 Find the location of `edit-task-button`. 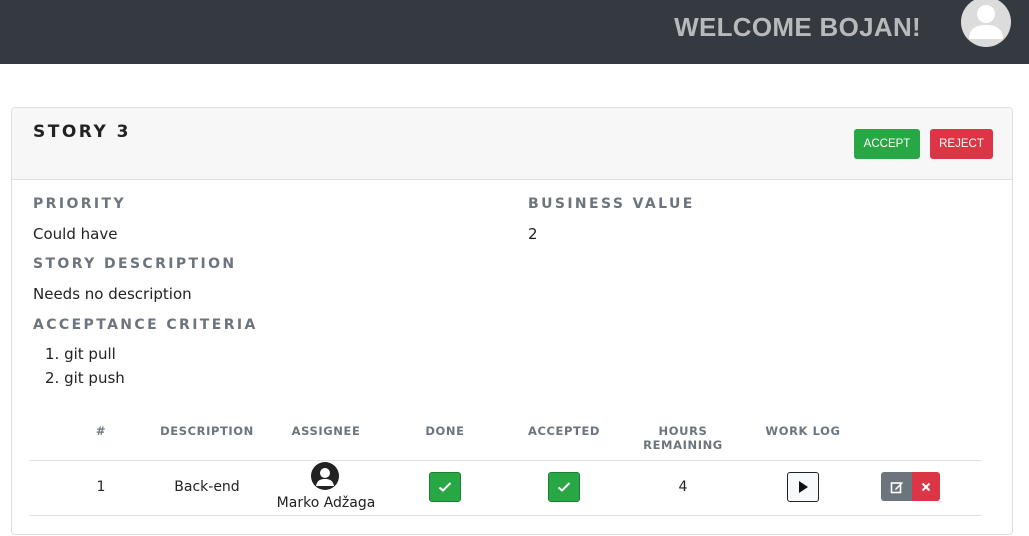

edit-task-button is located at coordinates (896, 486).